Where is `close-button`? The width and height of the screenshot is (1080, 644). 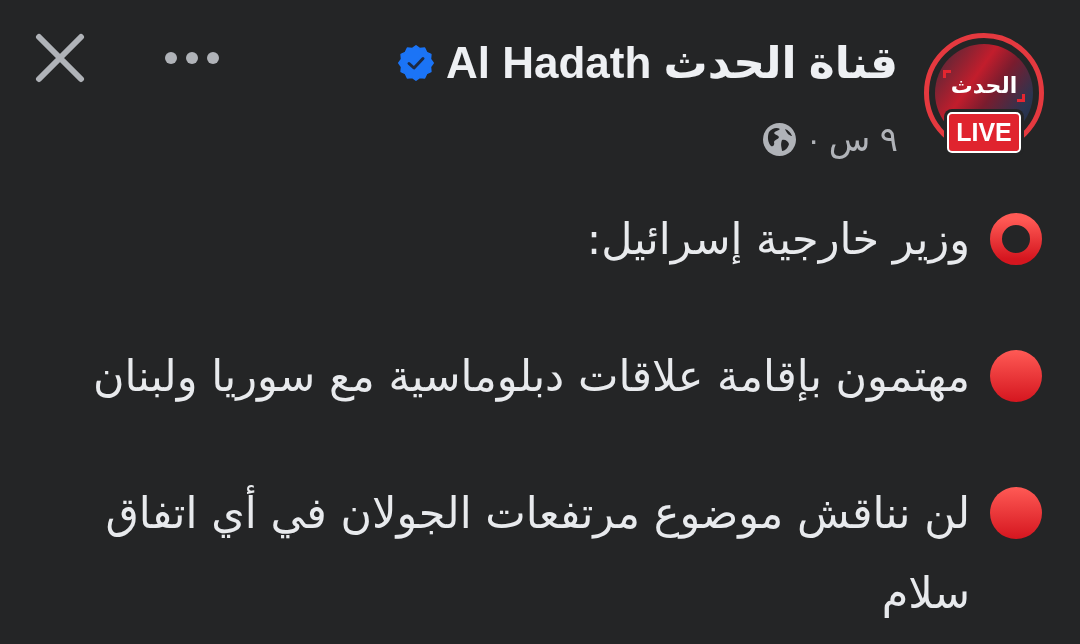 close-button is located at coordinates (60, 58).